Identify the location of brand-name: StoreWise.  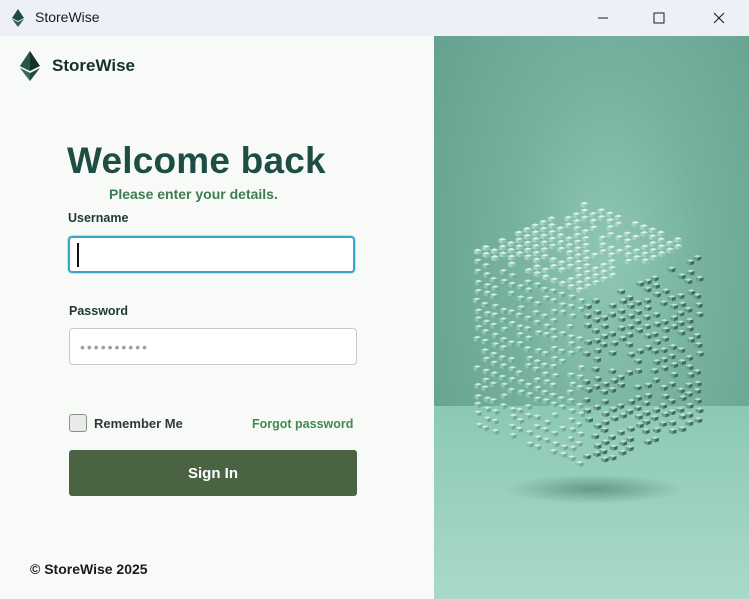
(93, 65).